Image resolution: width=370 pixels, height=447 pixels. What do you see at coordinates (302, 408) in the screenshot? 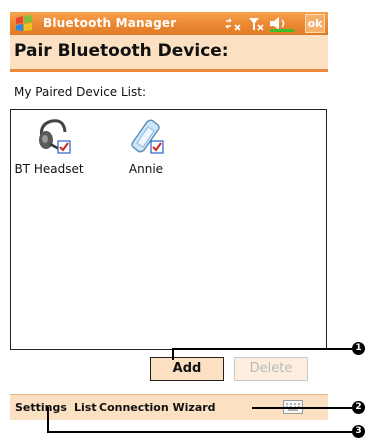
I see `callout-2-leader` at bounding box center [302, 408].